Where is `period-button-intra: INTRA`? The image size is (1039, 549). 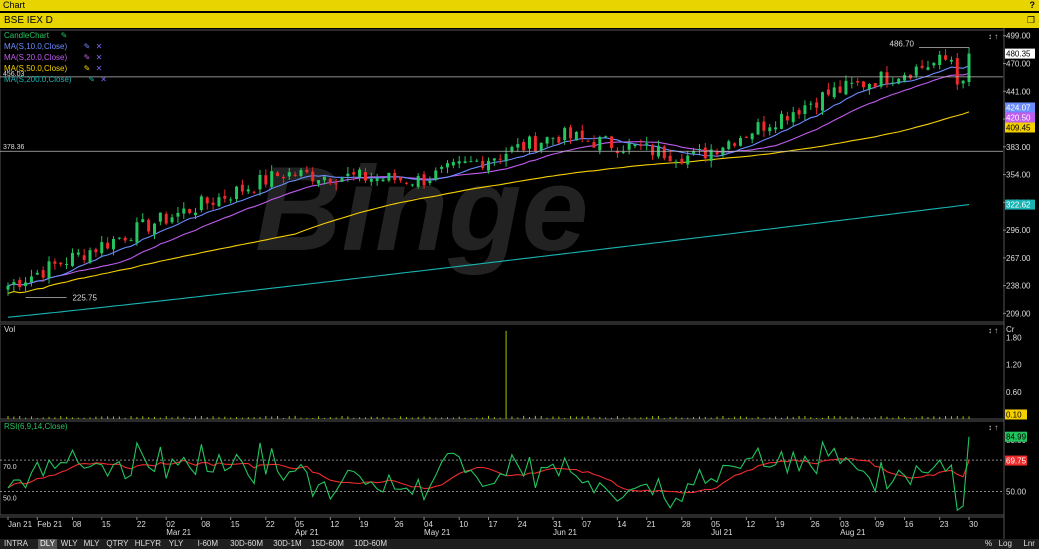 period-button-intra: INTRA is located at coordinates (16, 544).